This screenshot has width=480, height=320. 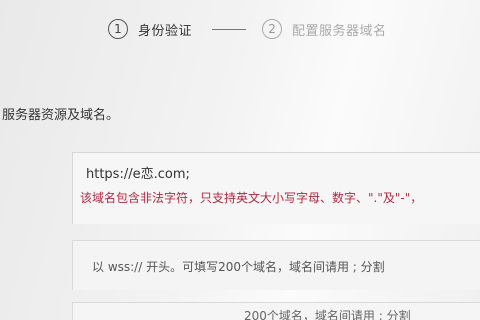 What do you see at coordinates (272, 29) in the screenshot?
I see `step-2-number-circle: 2` at bounding box center [272, 29].